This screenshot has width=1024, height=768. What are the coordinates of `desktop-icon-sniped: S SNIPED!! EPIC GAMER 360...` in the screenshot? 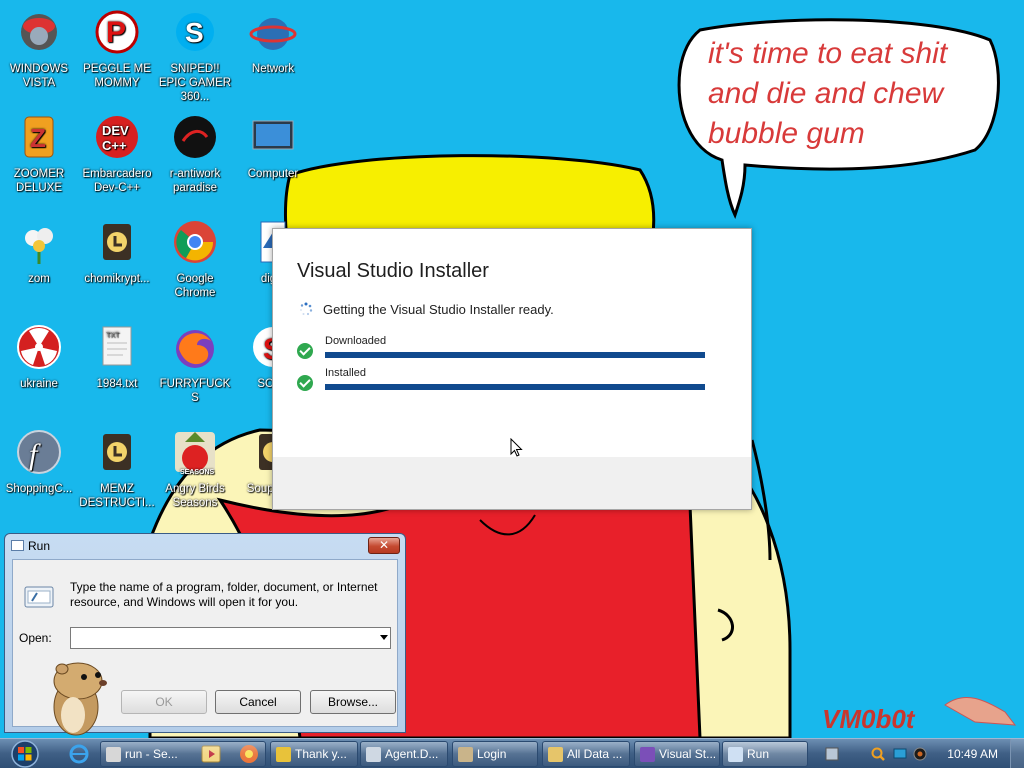 It's located at (195, 56).